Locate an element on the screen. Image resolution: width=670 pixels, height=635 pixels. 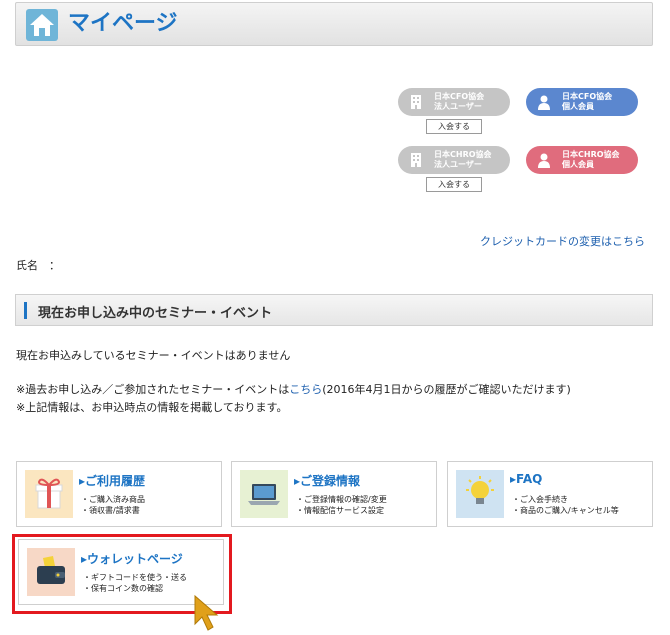
gift-icon is located at coordinates (49, 494).